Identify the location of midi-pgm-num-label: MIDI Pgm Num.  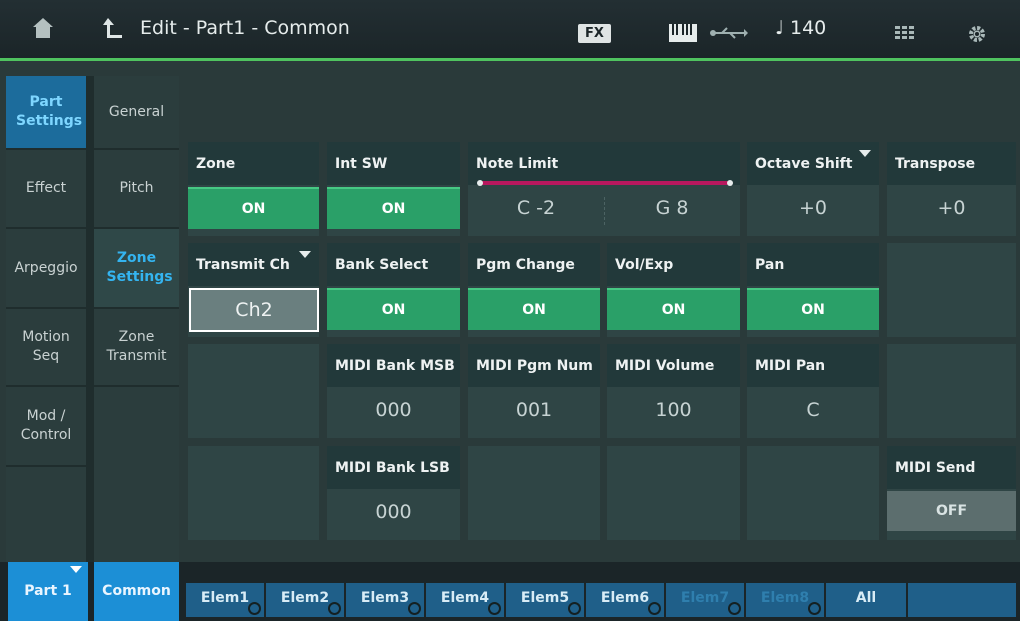
(534, 365).